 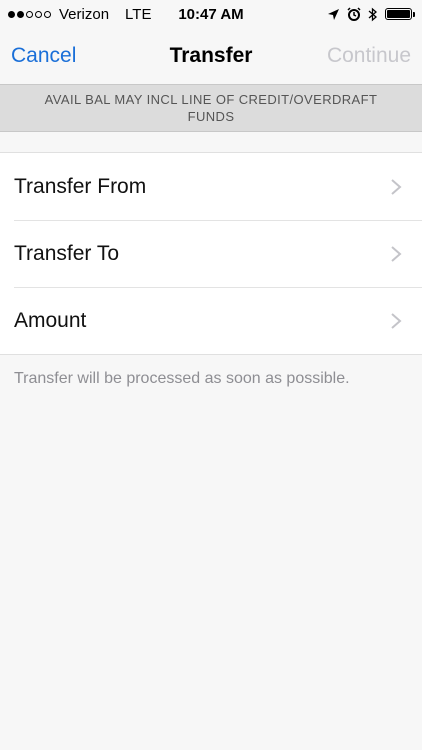 What do you see at coordinates (400, 14) in the screenshot?
I see `battery-icon` at bounding box center [400, 14].